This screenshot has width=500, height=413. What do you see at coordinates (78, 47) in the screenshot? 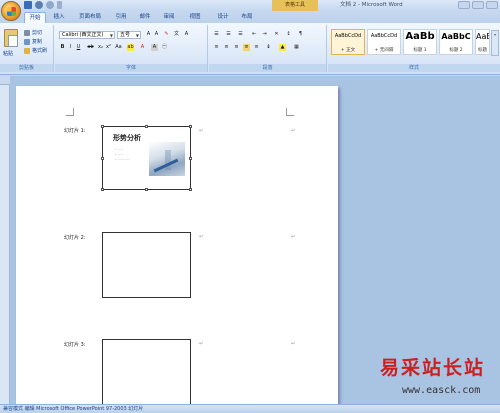
I see `underline-icon: U` at bounding box center [78, 47].